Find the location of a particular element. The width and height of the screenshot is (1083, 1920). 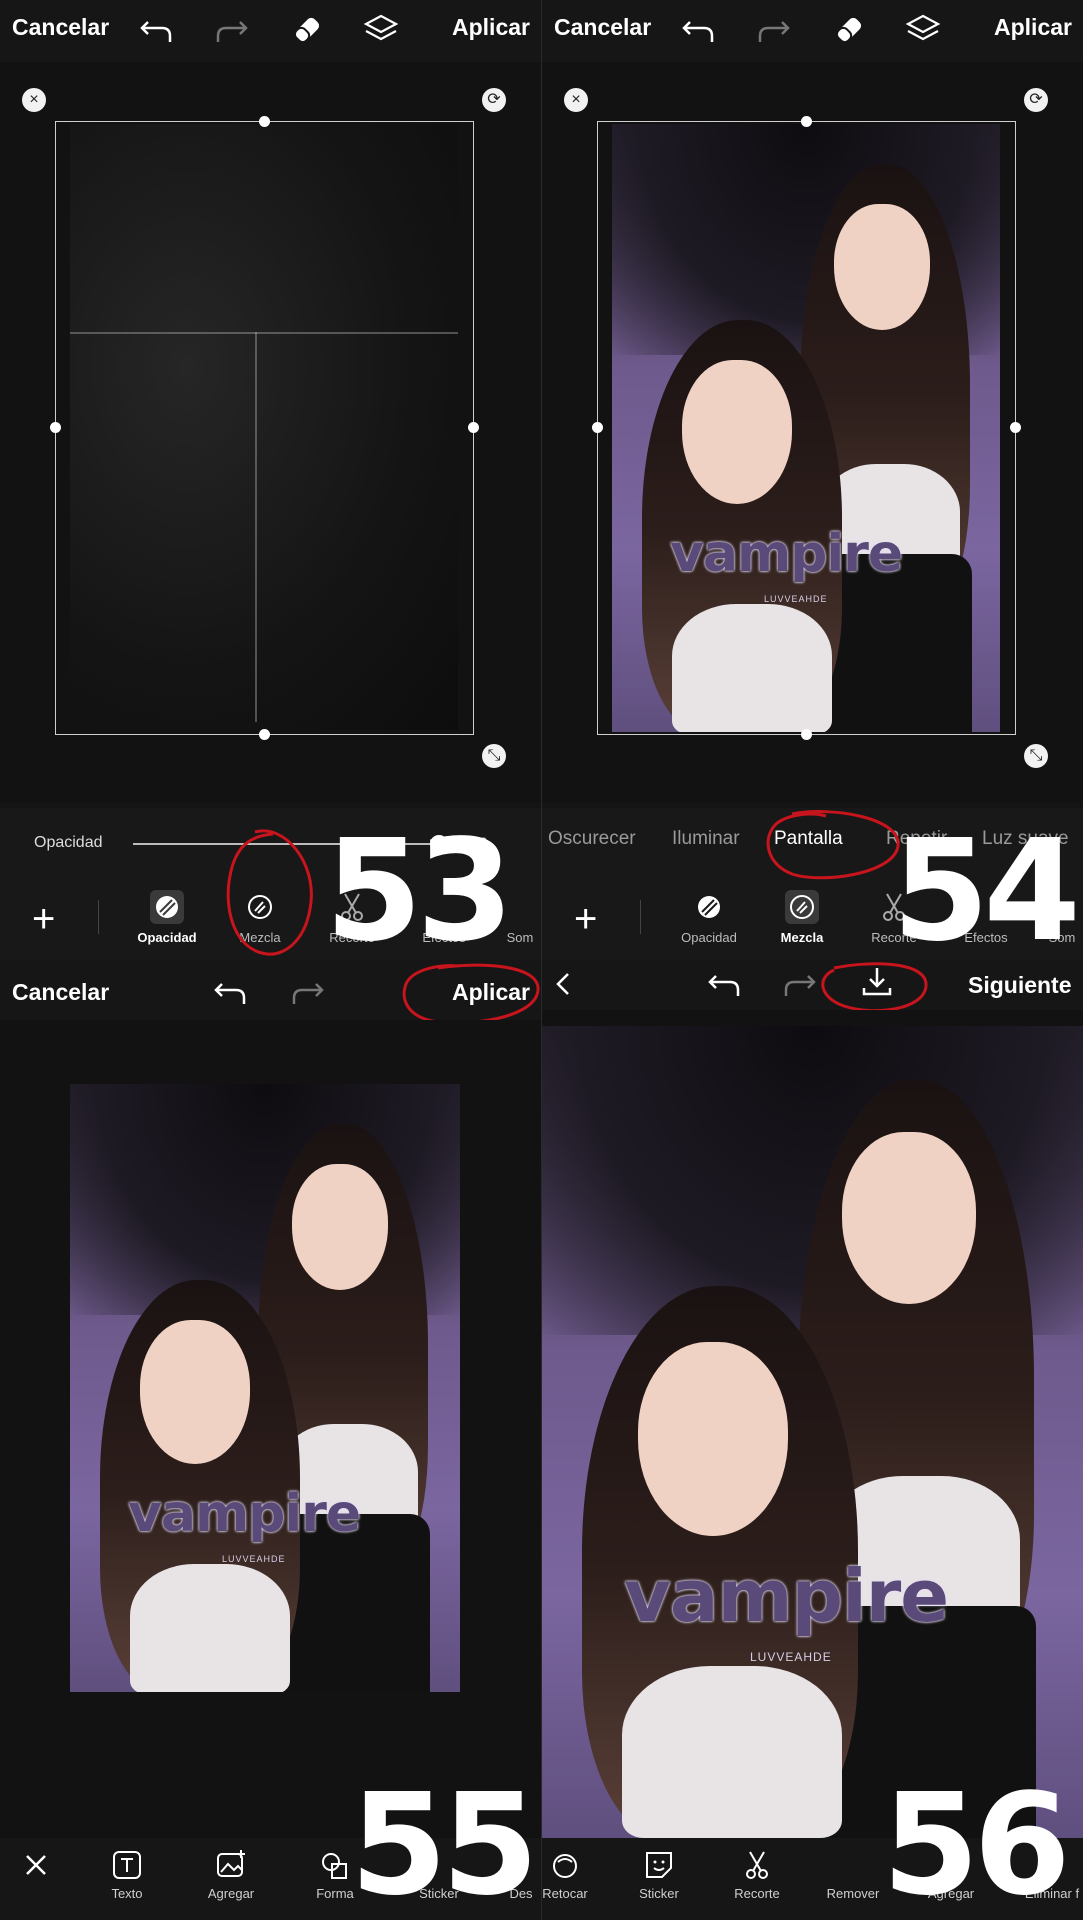

text-icon is located at coordinates (127, 1865).